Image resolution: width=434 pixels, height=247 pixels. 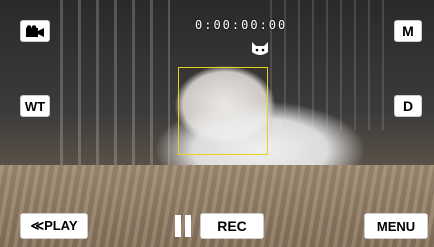 I want to click on face-detection-box, so click(x=223, y=111).